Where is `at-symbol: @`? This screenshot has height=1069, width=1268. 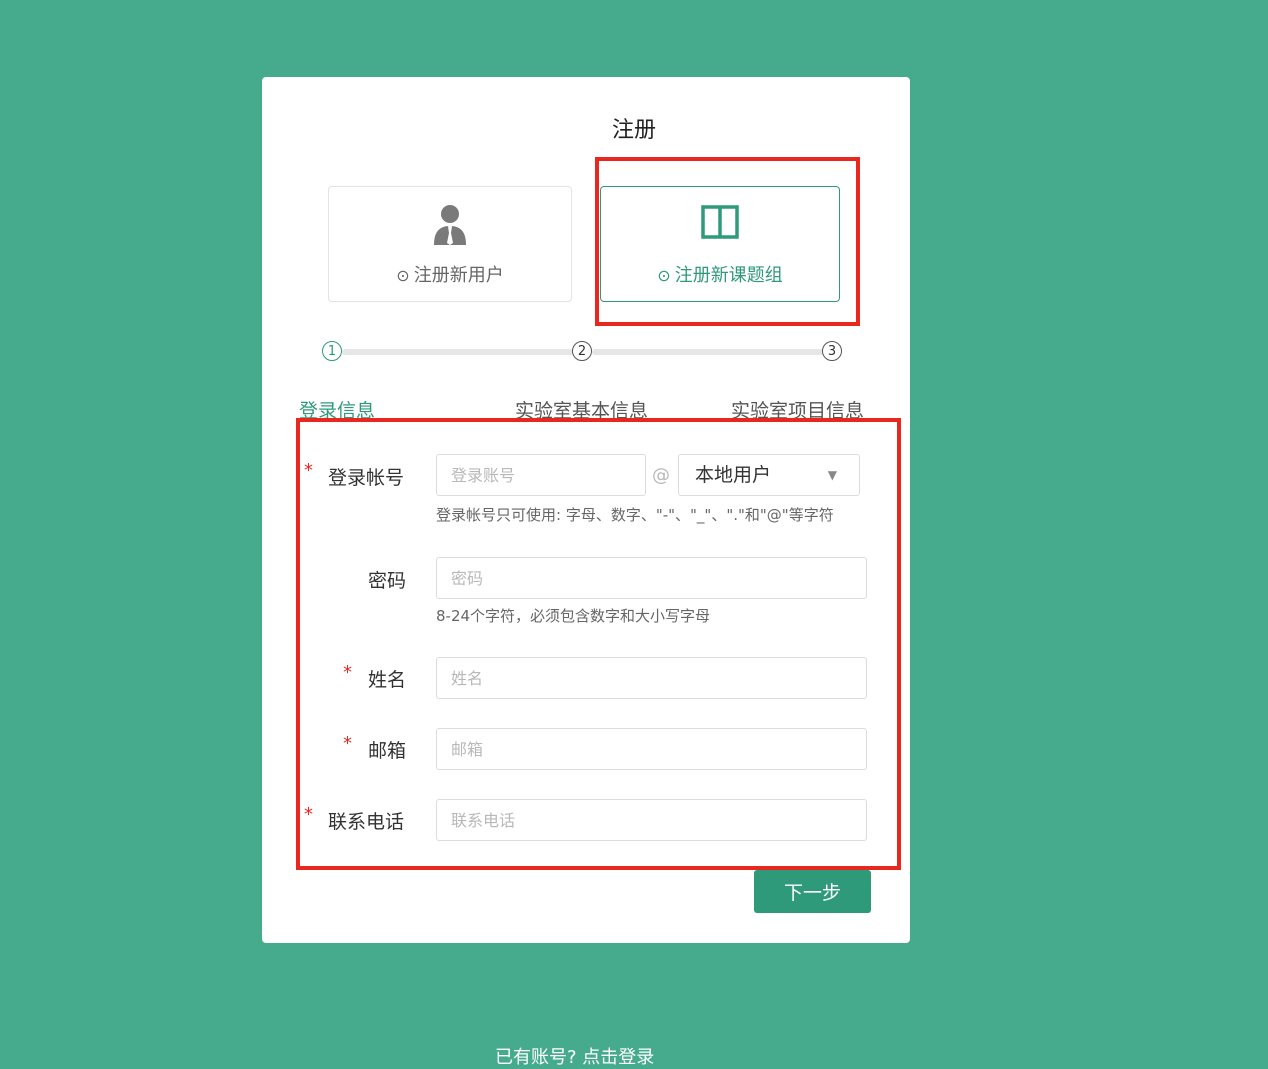 at-symbol: @ is located at coordinates (661, 475).